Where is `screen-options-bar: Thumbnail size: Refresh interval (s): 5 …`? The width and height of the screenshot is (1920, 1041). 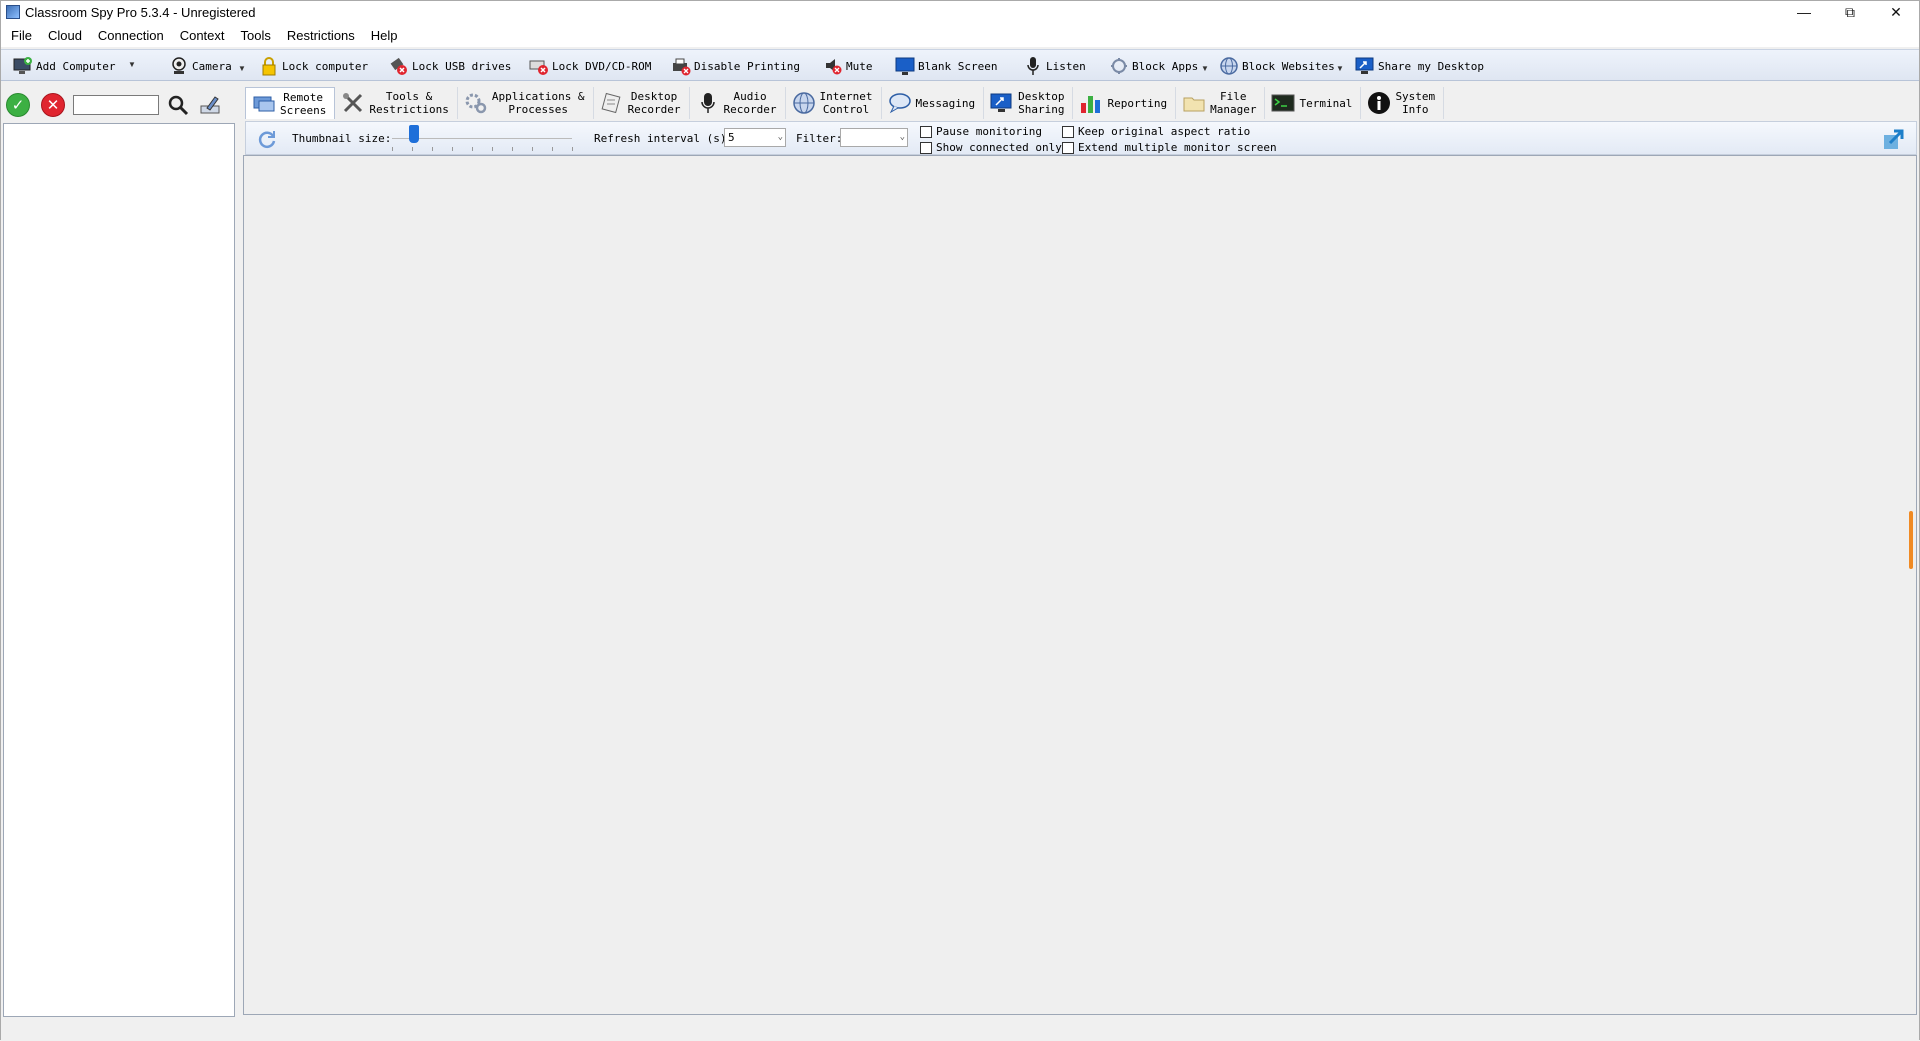
screen-options-bar: Thumbnail size: Refresh interval (s): 5 … is located at coordinates (1081, 138).